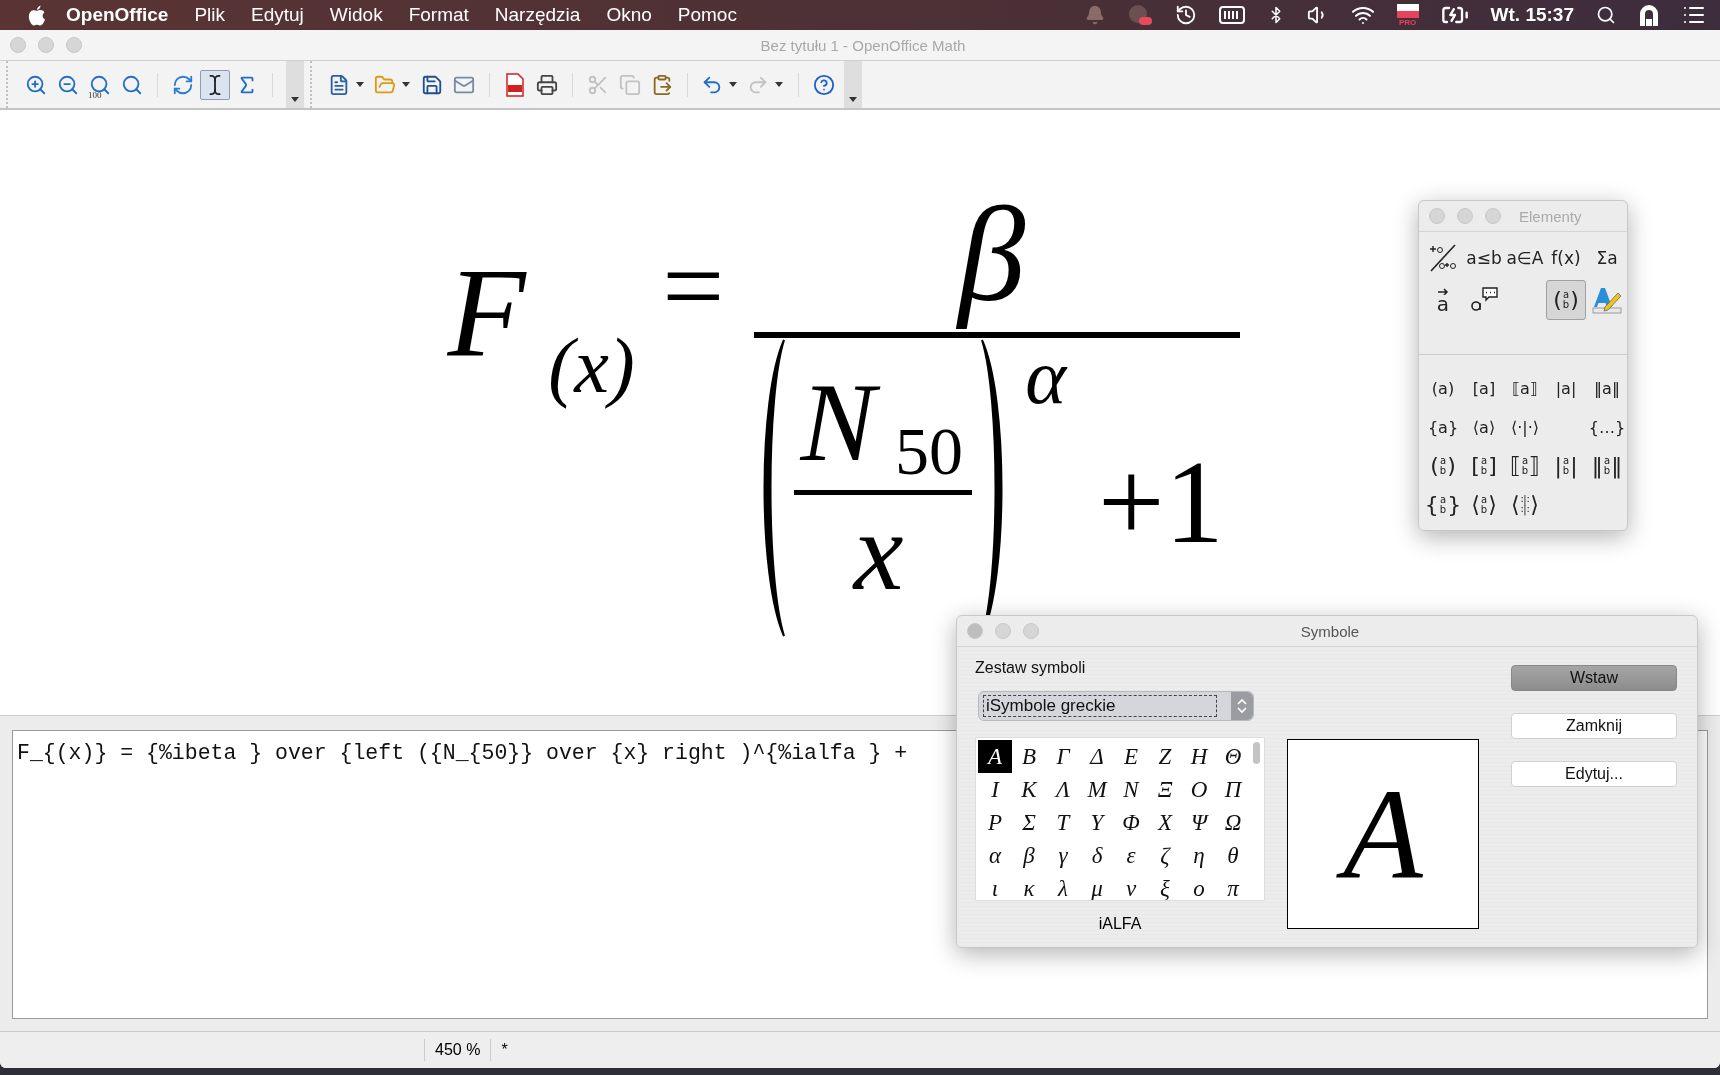  I want to click on attributes-icon, so click(1607, 300).